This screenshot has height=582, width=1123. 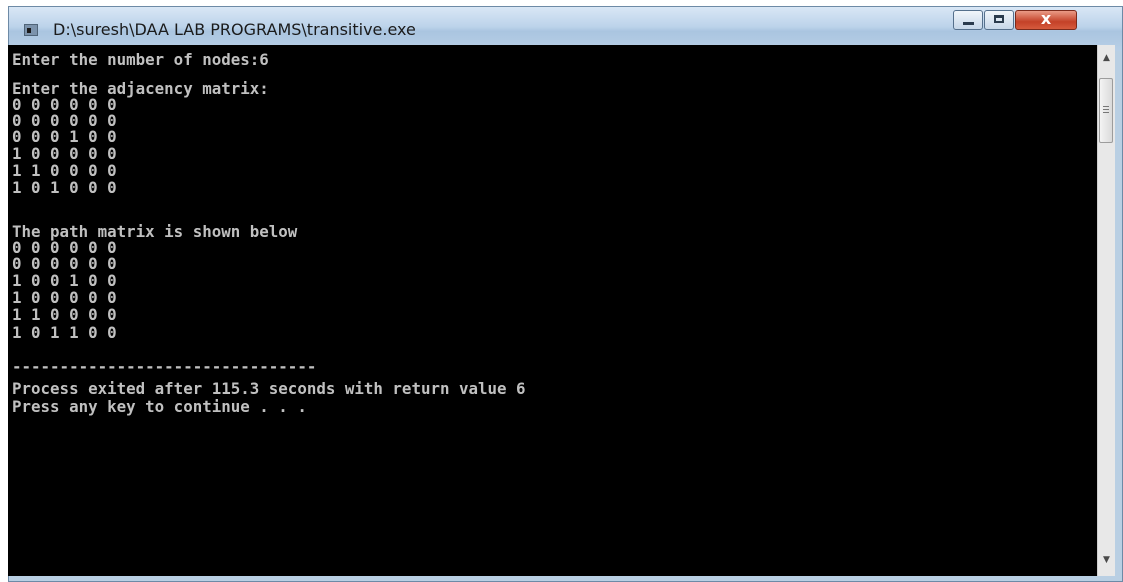 What do you see at coordinates (64, 136) in the screenshot?
I see `console-line: 0 0 0 1 0 0` at bounding box center [64, 136].